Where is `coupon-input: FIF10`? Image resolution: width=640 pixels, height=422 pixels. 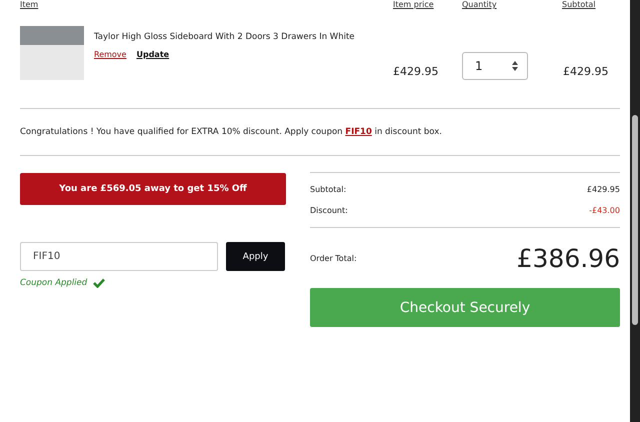
coupon-input: FIF10 is located at coordinates (119, 256).